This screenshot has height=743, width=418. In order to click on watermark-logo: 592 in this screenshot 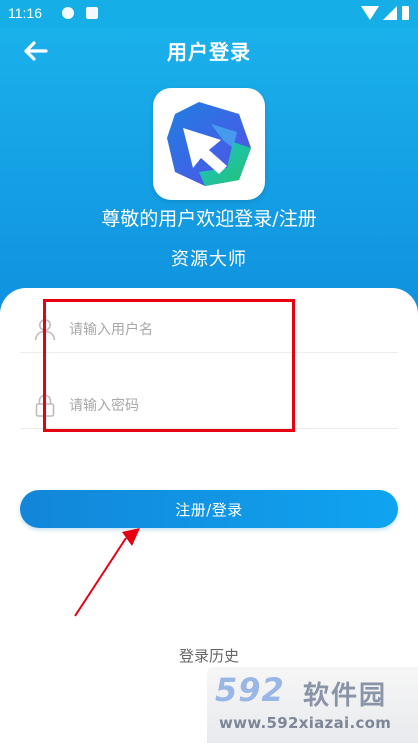, I will do `click(250, 690)`.